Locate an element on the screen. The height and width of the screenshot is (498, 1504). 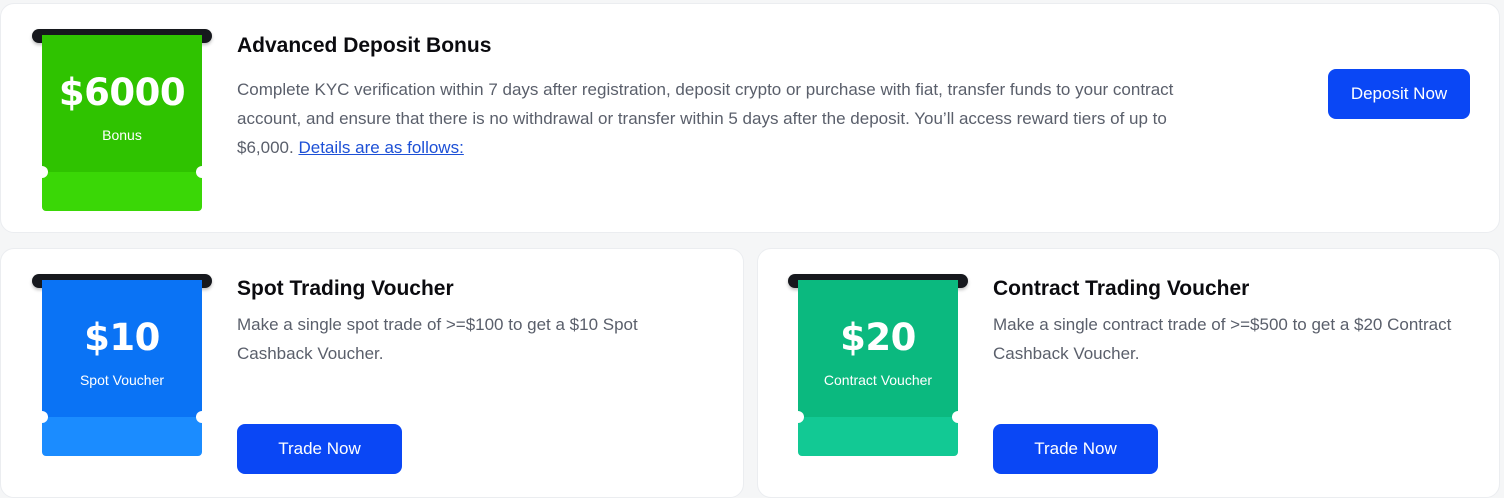
spot-voucher-amount: $10 is located at coordinates (122, 337).